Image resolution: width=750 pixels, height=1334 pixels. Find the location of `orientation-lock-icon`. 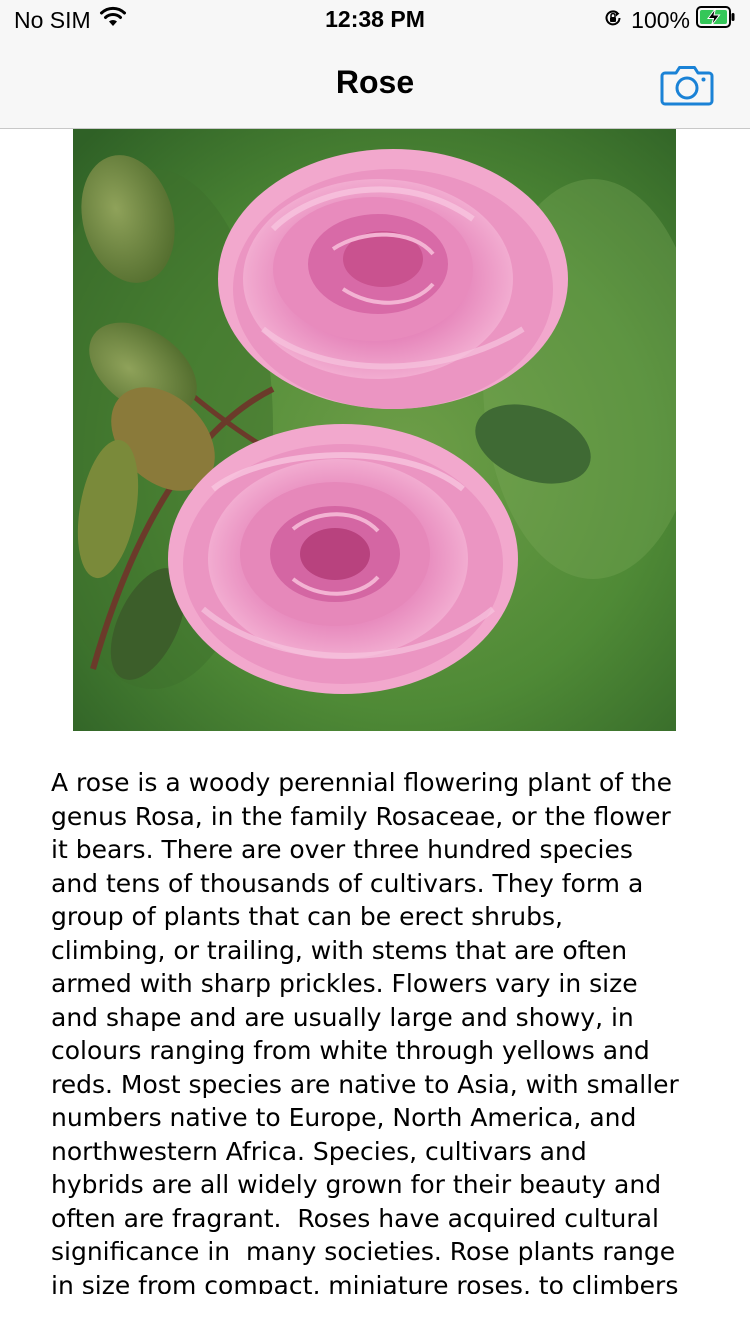

orientation-lock-icon is located at coordinates (613, 20).